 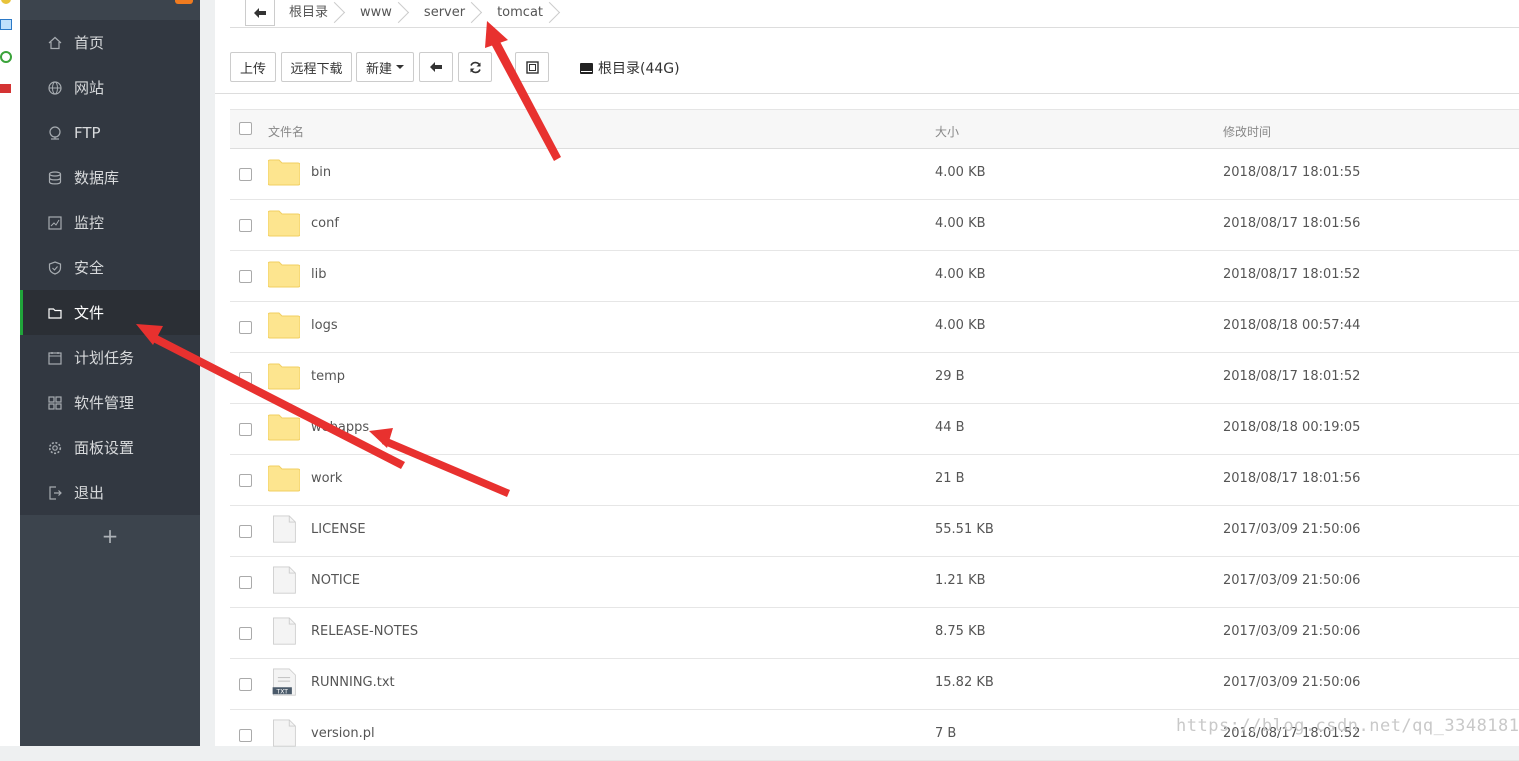 What do you see at coordinates (1292, 274) in the screenshot?
I see `file-mtime: 2018/08/17 18:01:52` at bounding box center [1292, 274].